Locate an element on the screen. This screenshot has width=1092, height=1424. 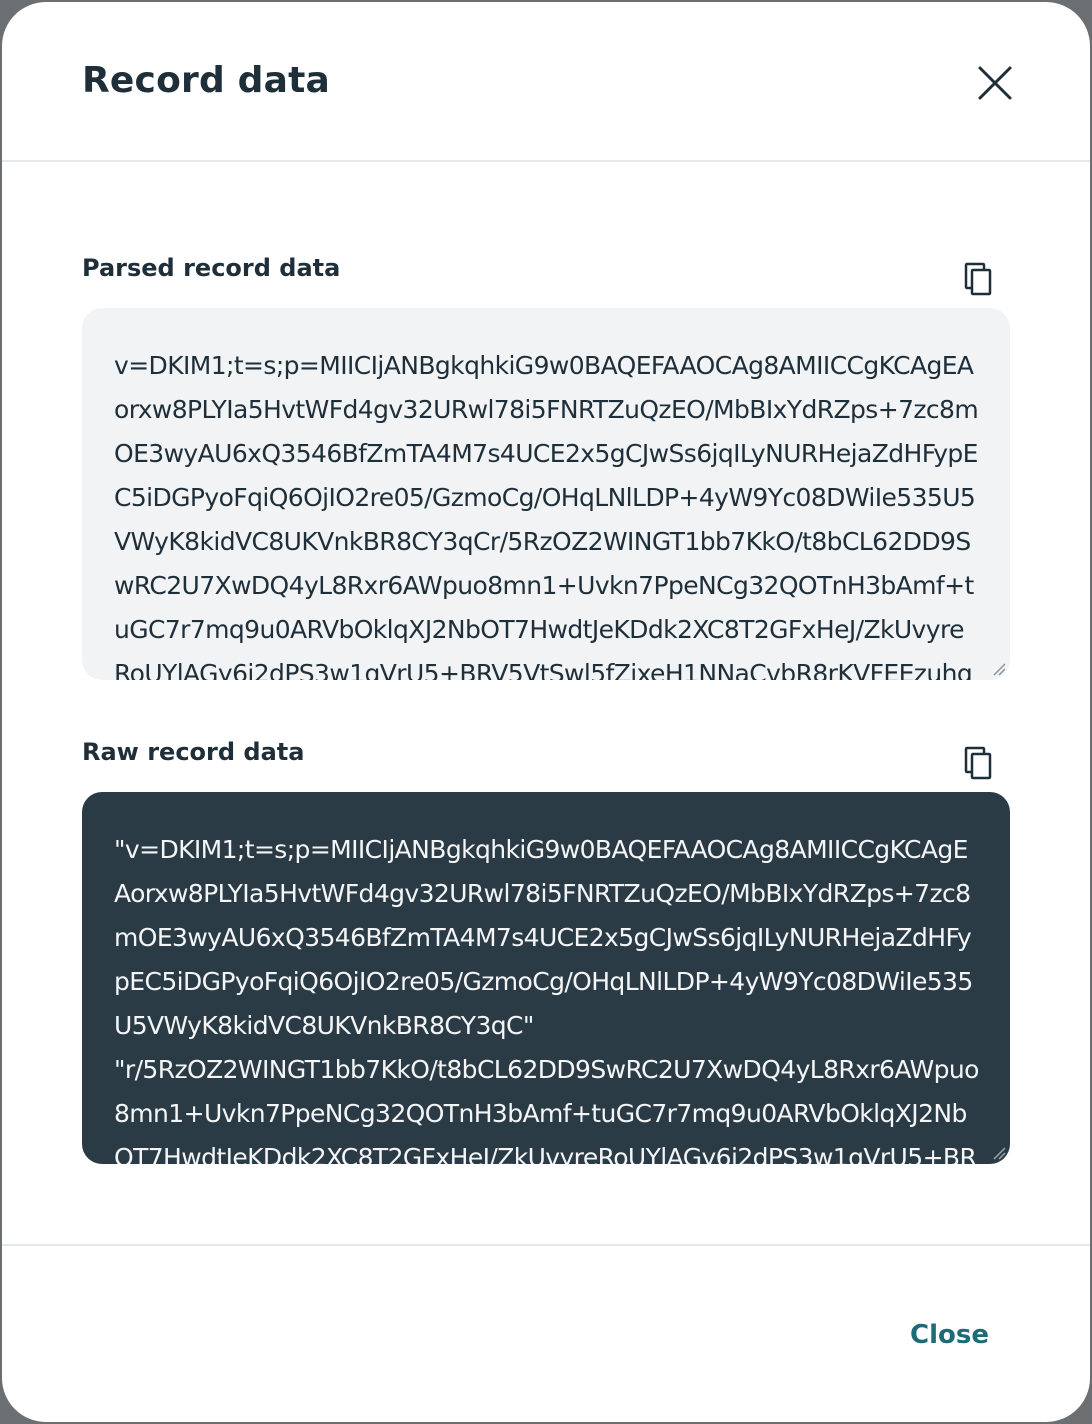
close-button: Close is located at coordinates (949, 1335).